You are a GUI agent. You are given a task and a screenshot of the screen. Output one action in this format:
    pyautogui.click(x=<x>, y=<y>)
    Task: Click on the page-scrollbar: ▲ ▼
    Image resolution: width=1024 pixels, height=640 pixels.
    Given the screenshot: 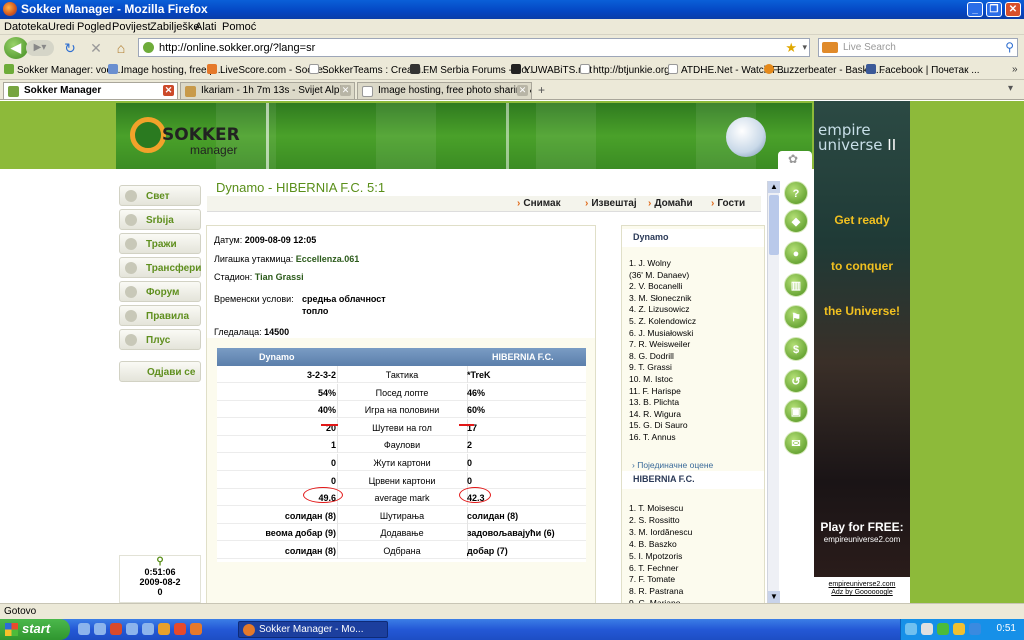 What is the action you would take?
    pyautogui.click(x=773, y=392)
    